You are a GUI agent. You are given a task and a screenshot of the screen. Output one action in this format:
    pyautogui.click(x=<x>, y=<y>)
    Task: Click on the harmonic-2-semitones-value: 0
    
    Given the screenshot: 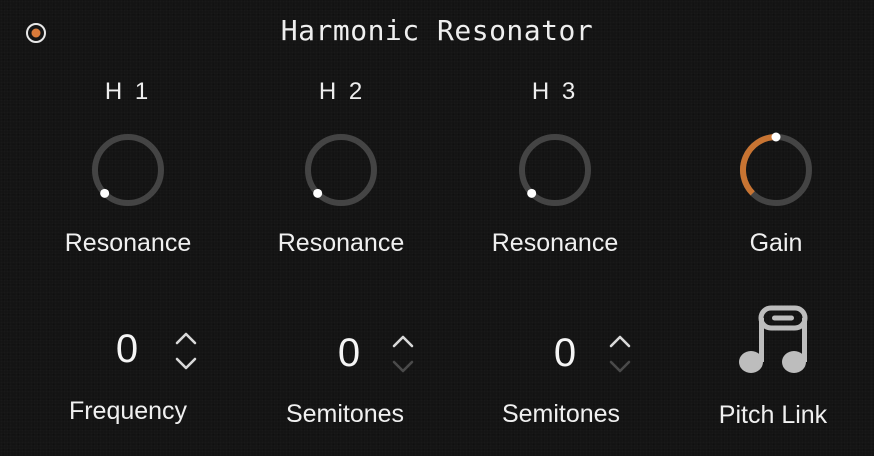 What is the action you would take?
    pyautogui.click(x=349, y=353)
    